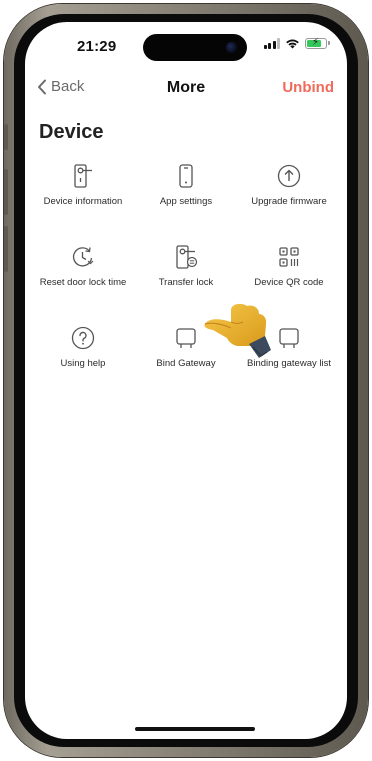 The height and width of the screenshot is (761, 372). Describe the element at coordinates (83, 338) in the screenshot. I see `help-icon` at that location.